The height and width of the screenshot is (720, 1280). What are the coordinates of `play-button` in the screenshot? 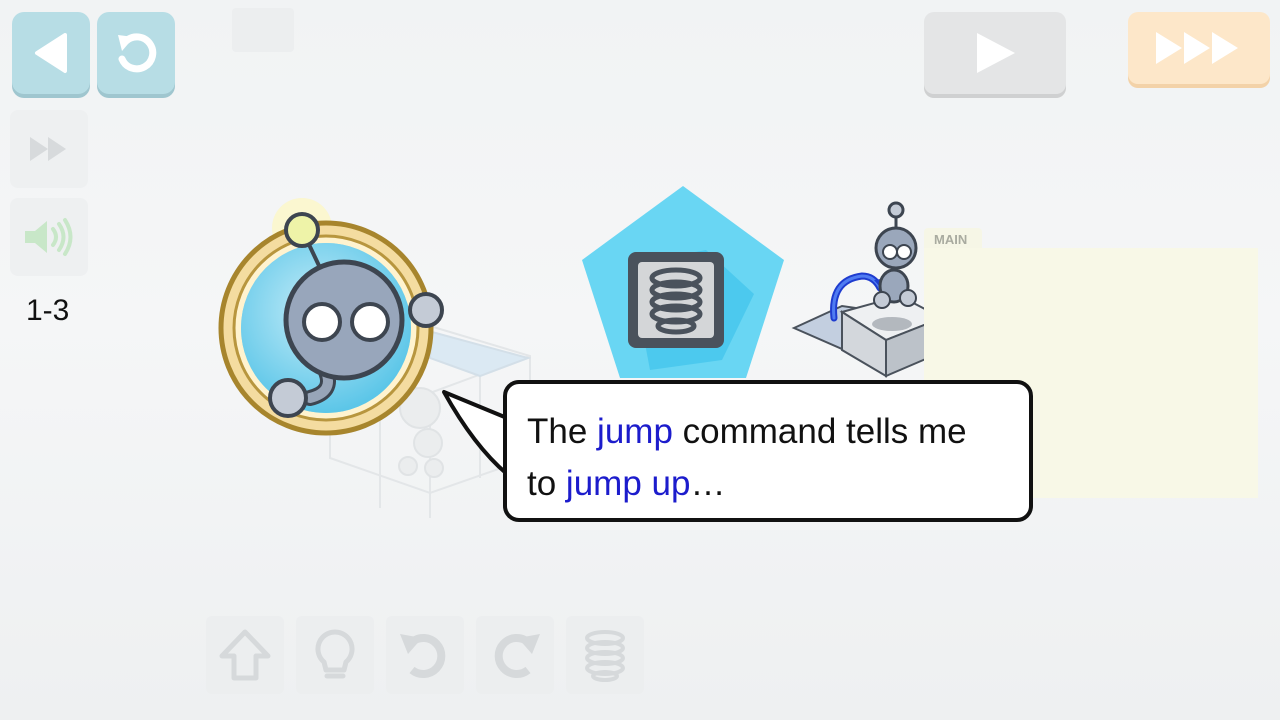 It's located at (995, 53).